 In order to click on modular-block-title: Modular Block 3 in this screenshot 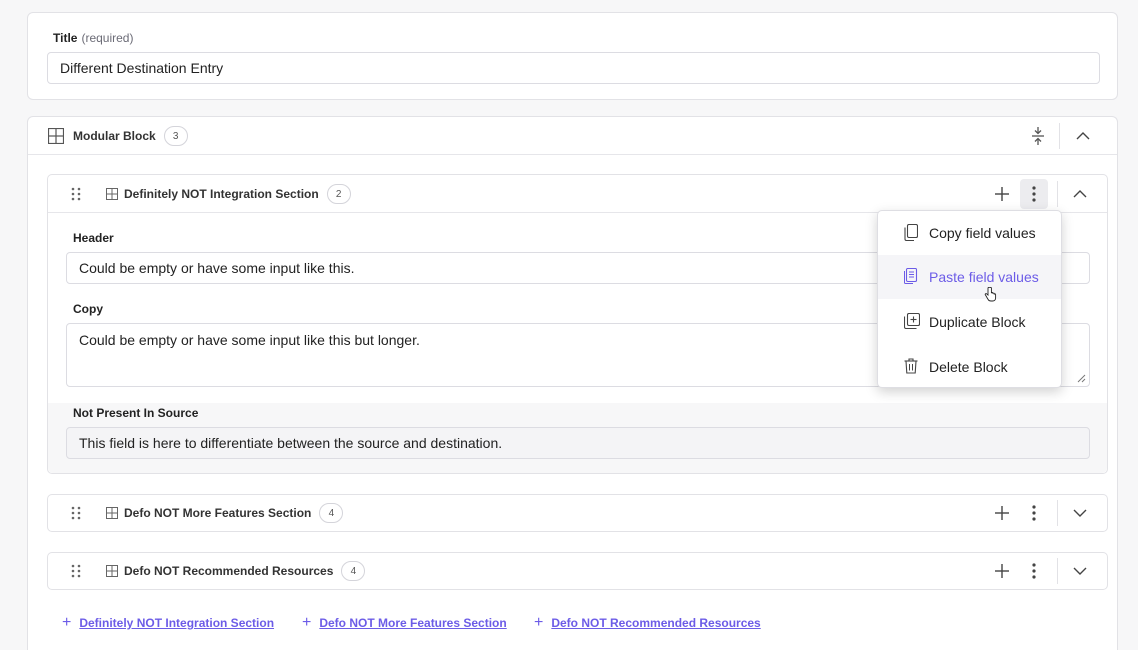, I will do `click(130, 136)`.